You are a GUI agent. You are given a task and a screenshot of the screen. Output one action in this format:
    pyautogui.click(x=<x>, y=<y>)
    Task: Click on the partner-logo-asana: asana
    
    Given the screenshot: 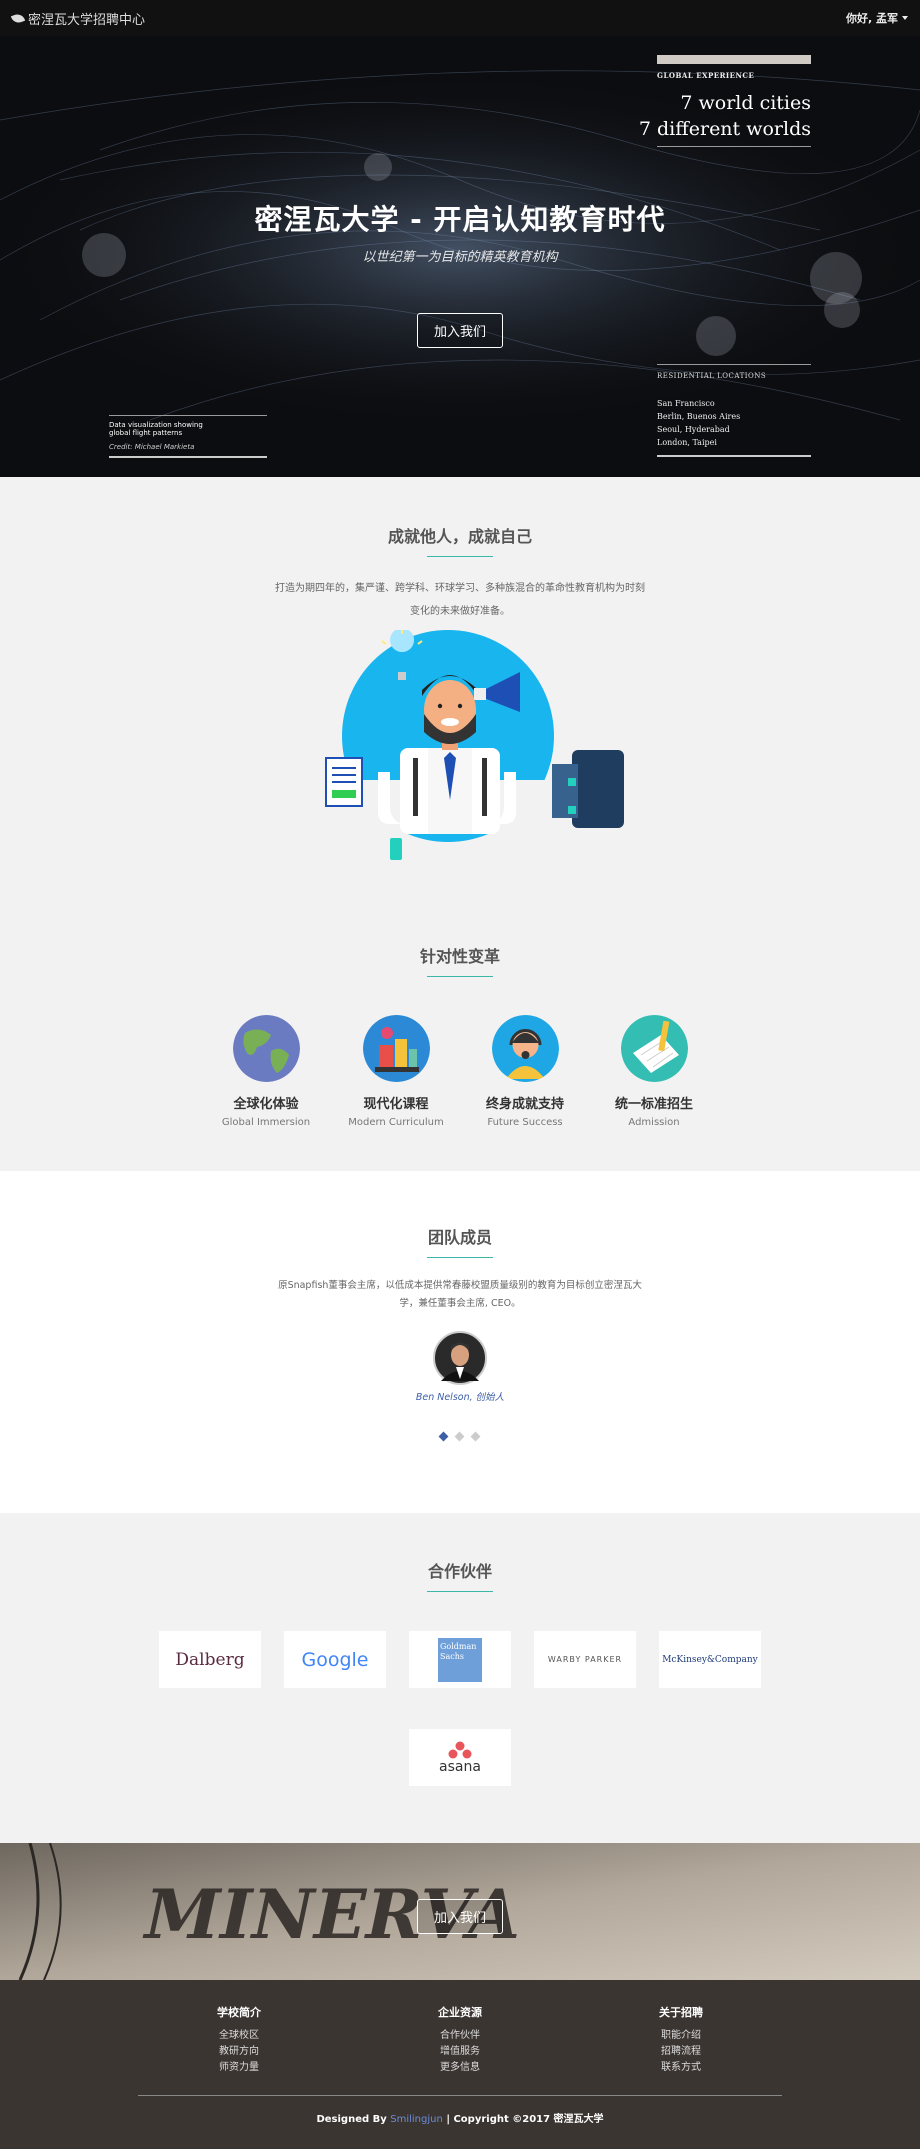 What is the action you would take?
    pyautogui.click(x=460, y=1757)
    